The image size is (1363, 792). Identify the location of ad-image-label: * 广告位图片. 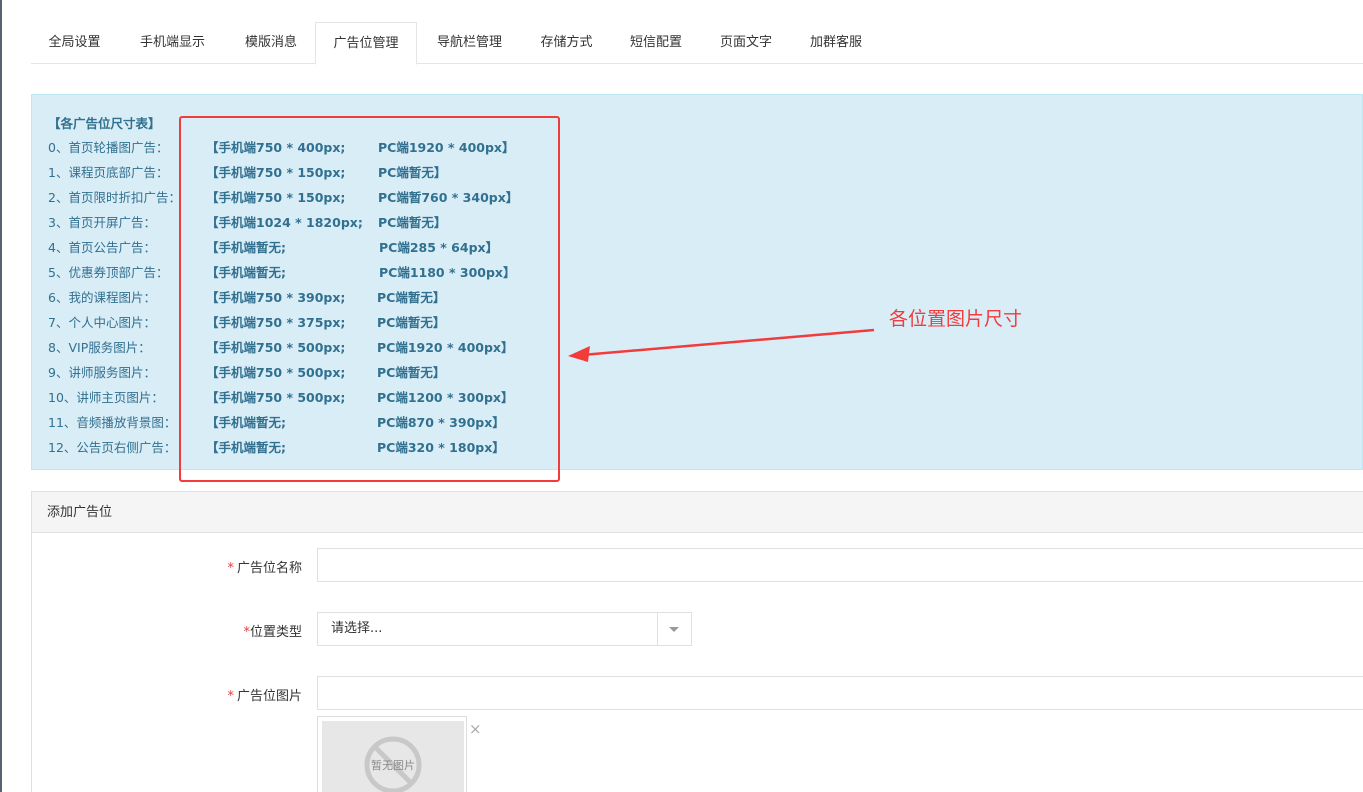
(256, 694).